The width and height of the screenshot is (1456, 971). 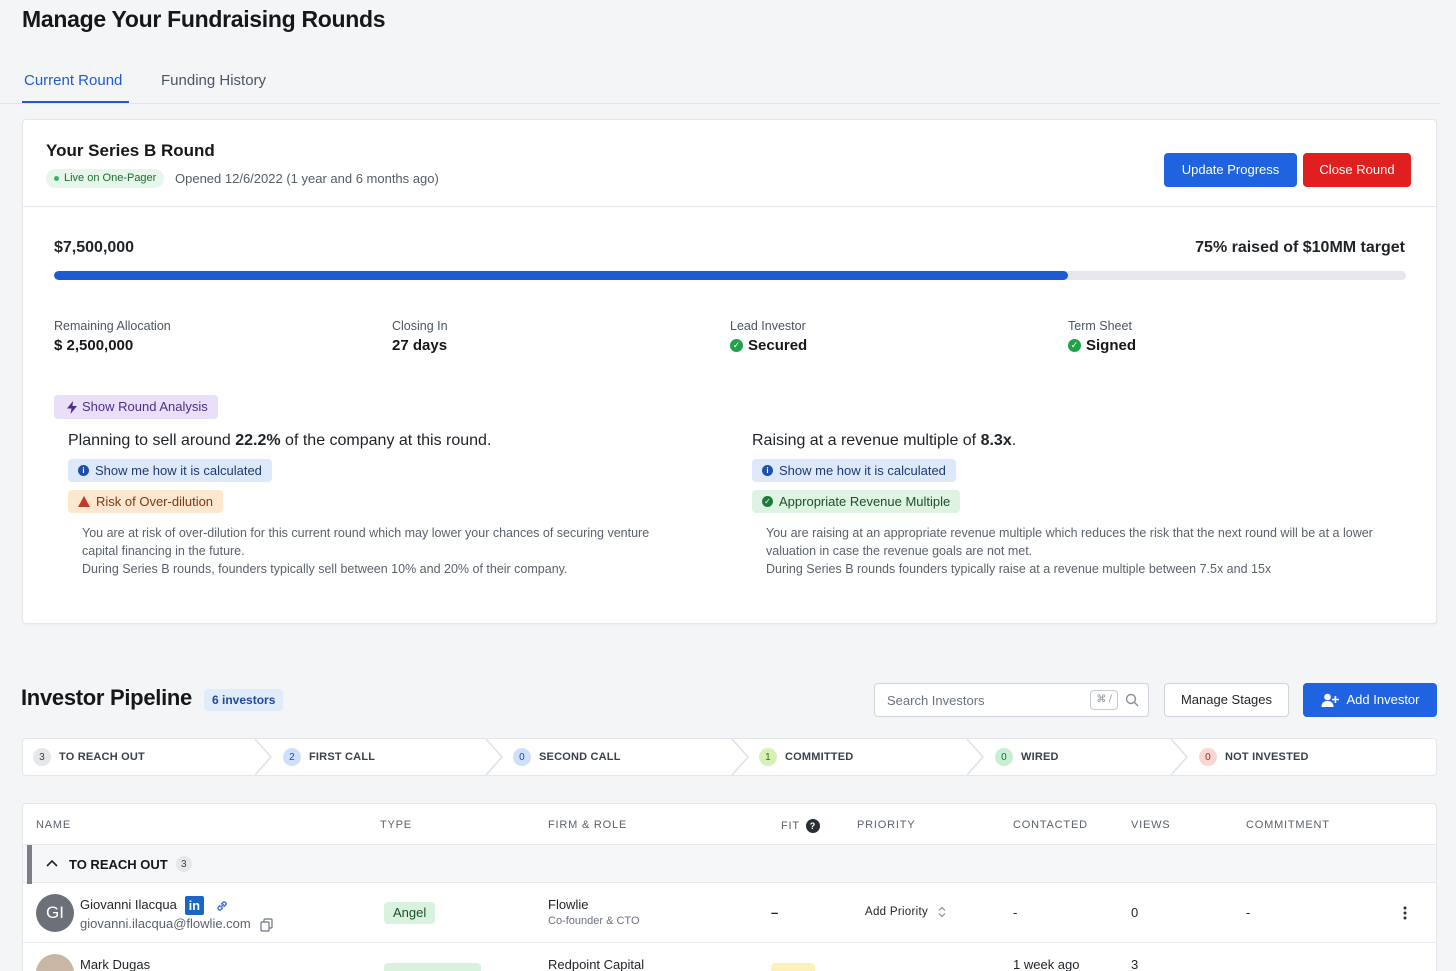 I want to click on investor-type-badge: Angel, so click(x=410, y=913).